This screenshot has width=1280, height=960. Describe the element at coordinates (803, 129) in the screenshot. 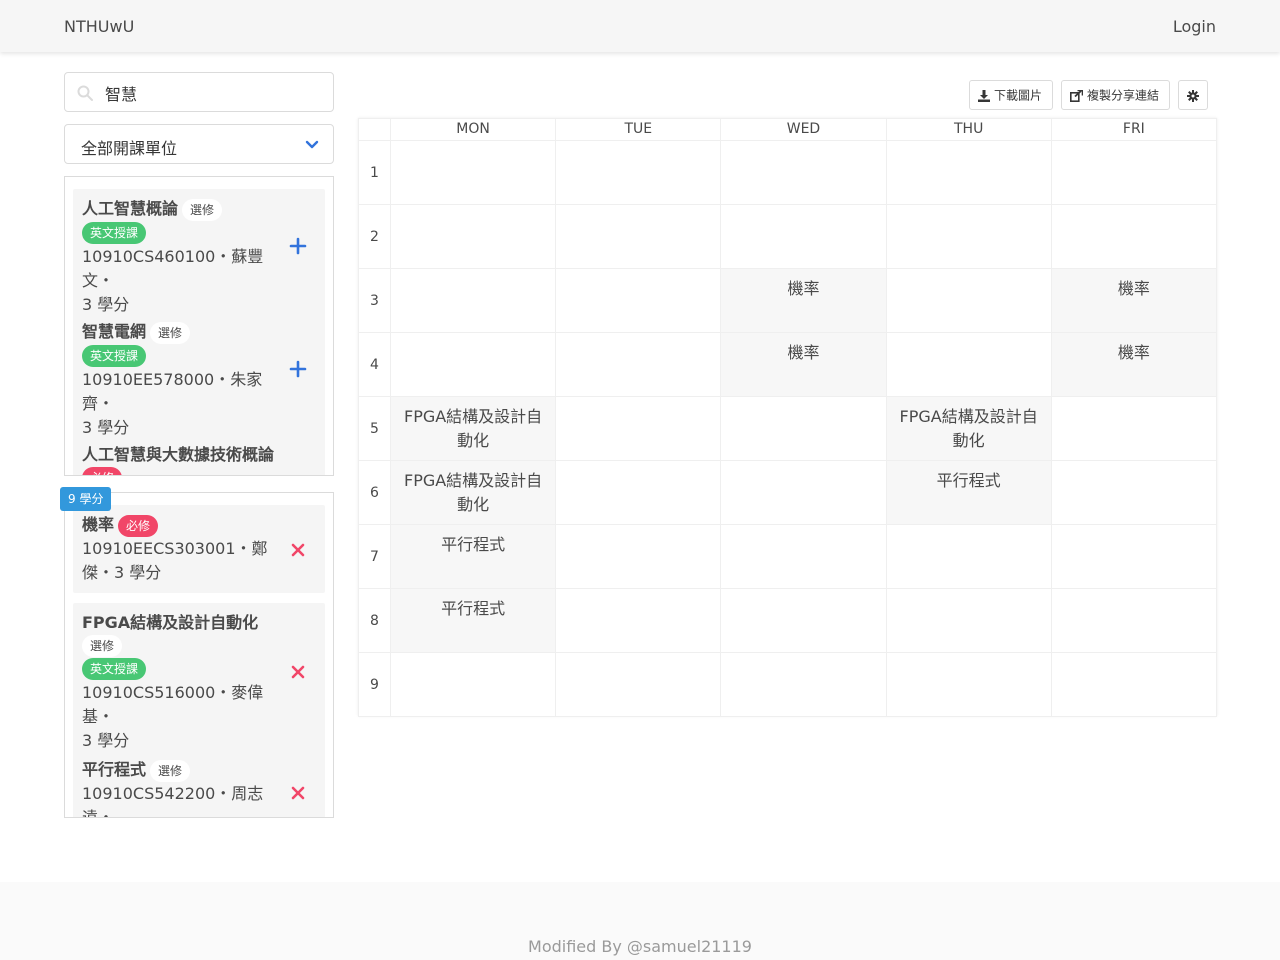

I see `day-header: WED` at that location.